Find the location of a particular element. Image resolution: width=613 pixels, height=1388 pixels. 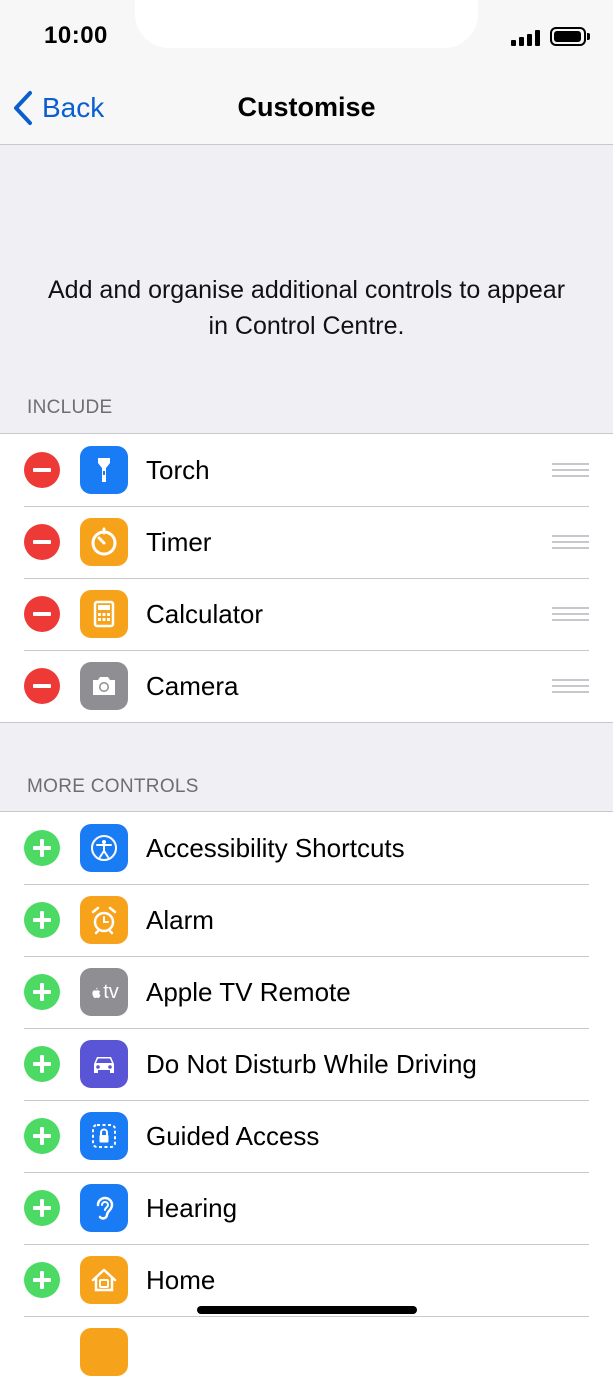

calculator-icon is located at coordinates (104, 614).